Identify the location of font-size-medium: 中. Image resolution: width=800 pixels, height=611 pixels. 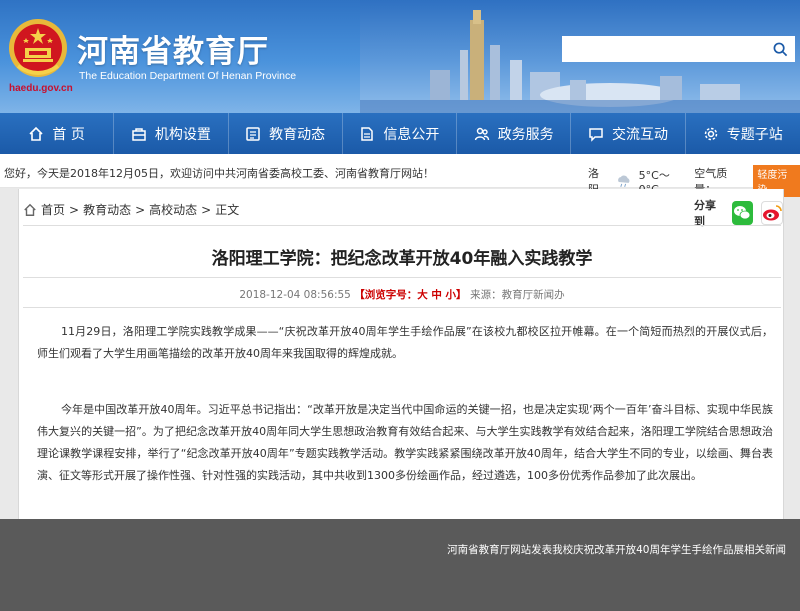
(436, 295).